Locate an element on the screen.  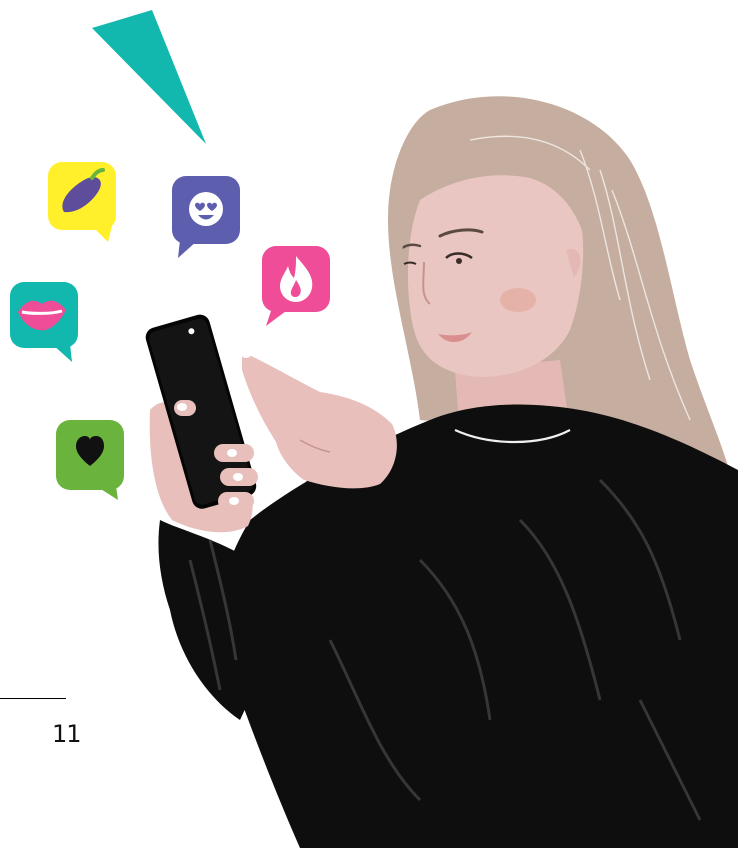
heart-bubble is located at coordinates (90, 460).